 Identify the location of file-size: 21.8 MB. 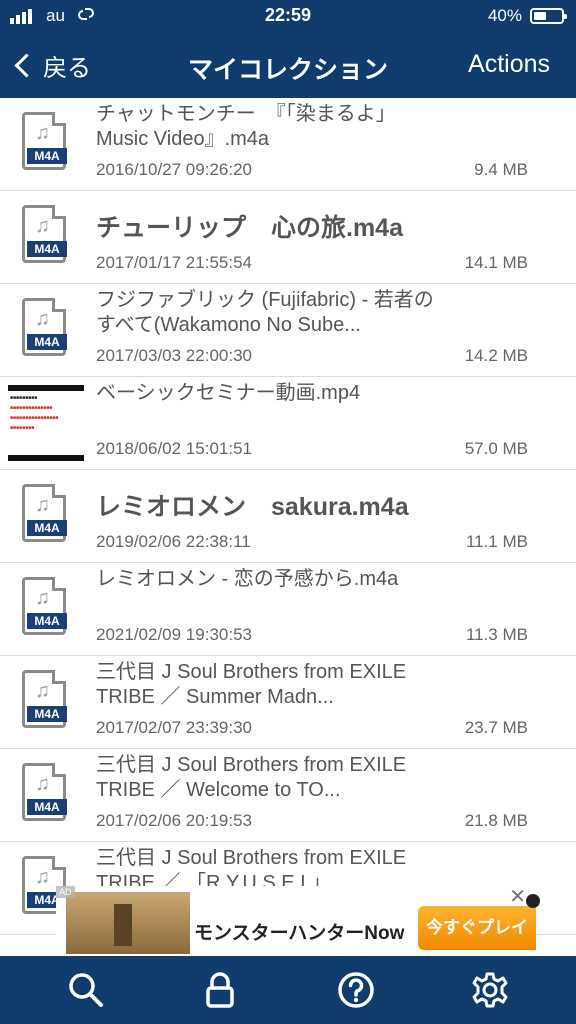
(496, 820).